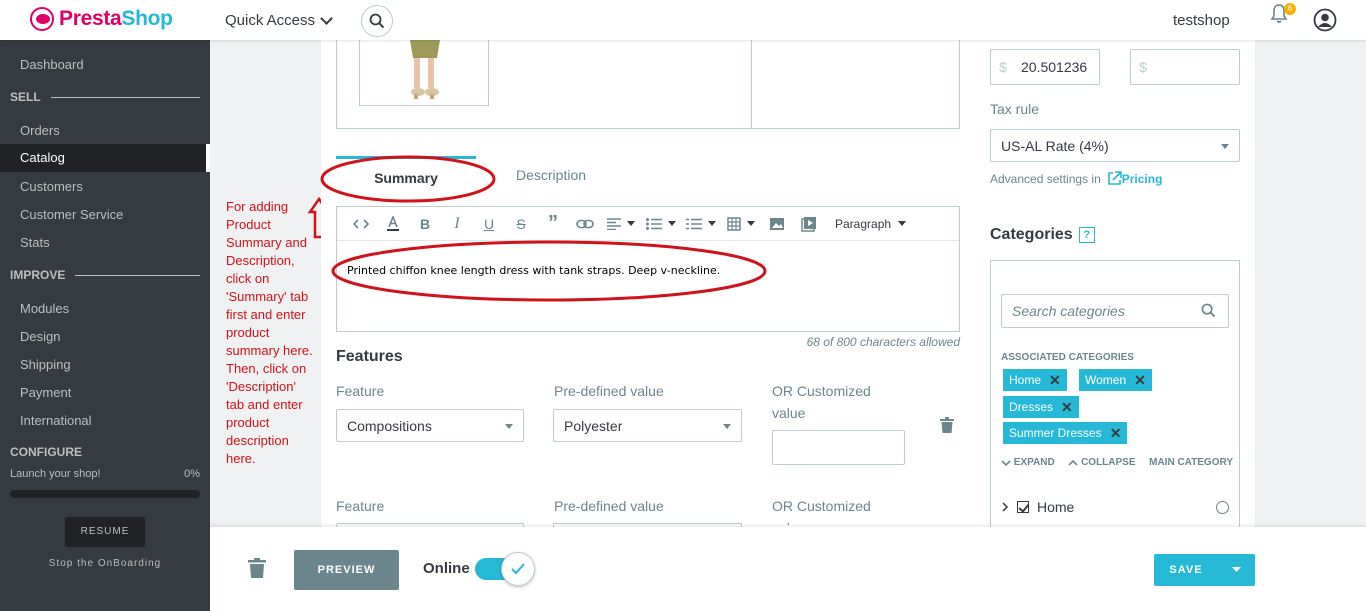 The width and height of the screenshot is (1366, 611). Describe the element at coordinates (1055, 433) in the screenshot. I see `chip-label: Summer Dresses` at that location.